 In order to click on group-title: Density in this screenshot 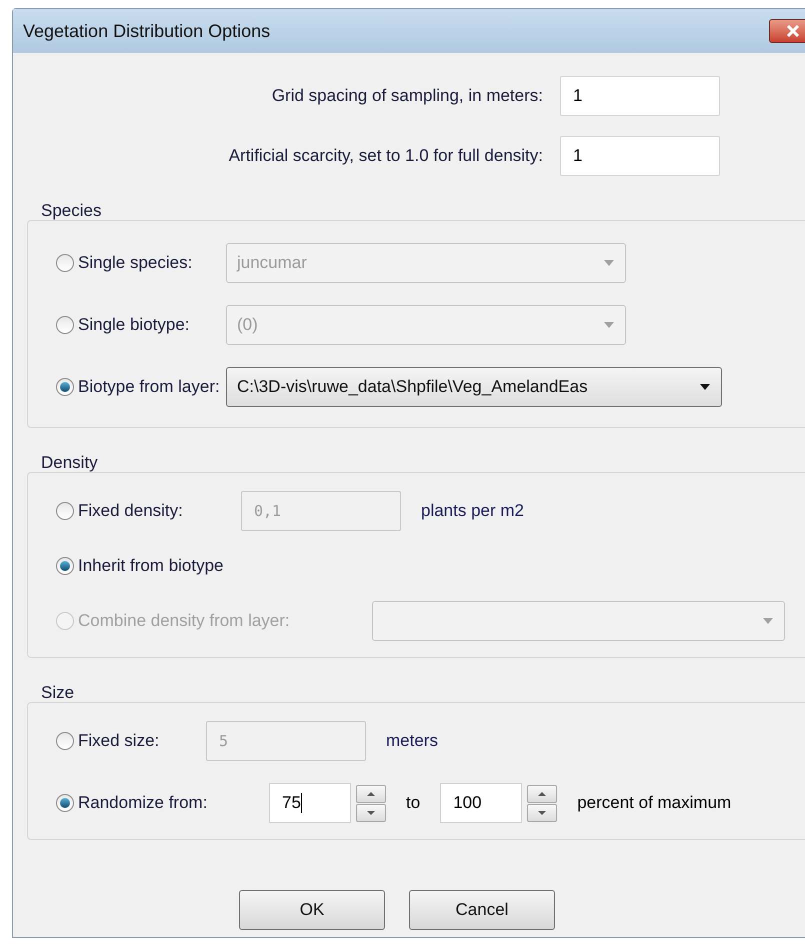, I will do `click(70, 462)`.